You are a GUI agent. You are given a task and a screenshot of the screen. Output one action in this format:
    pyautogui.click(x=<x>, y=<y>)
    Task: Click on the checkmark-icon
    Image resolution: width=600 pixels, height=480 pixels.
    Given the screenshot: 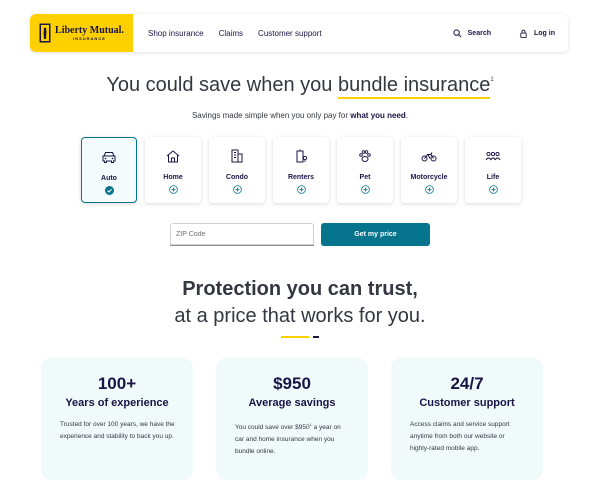 What is the action you would take?
    pyautogui.click(x=109, y=190)
    